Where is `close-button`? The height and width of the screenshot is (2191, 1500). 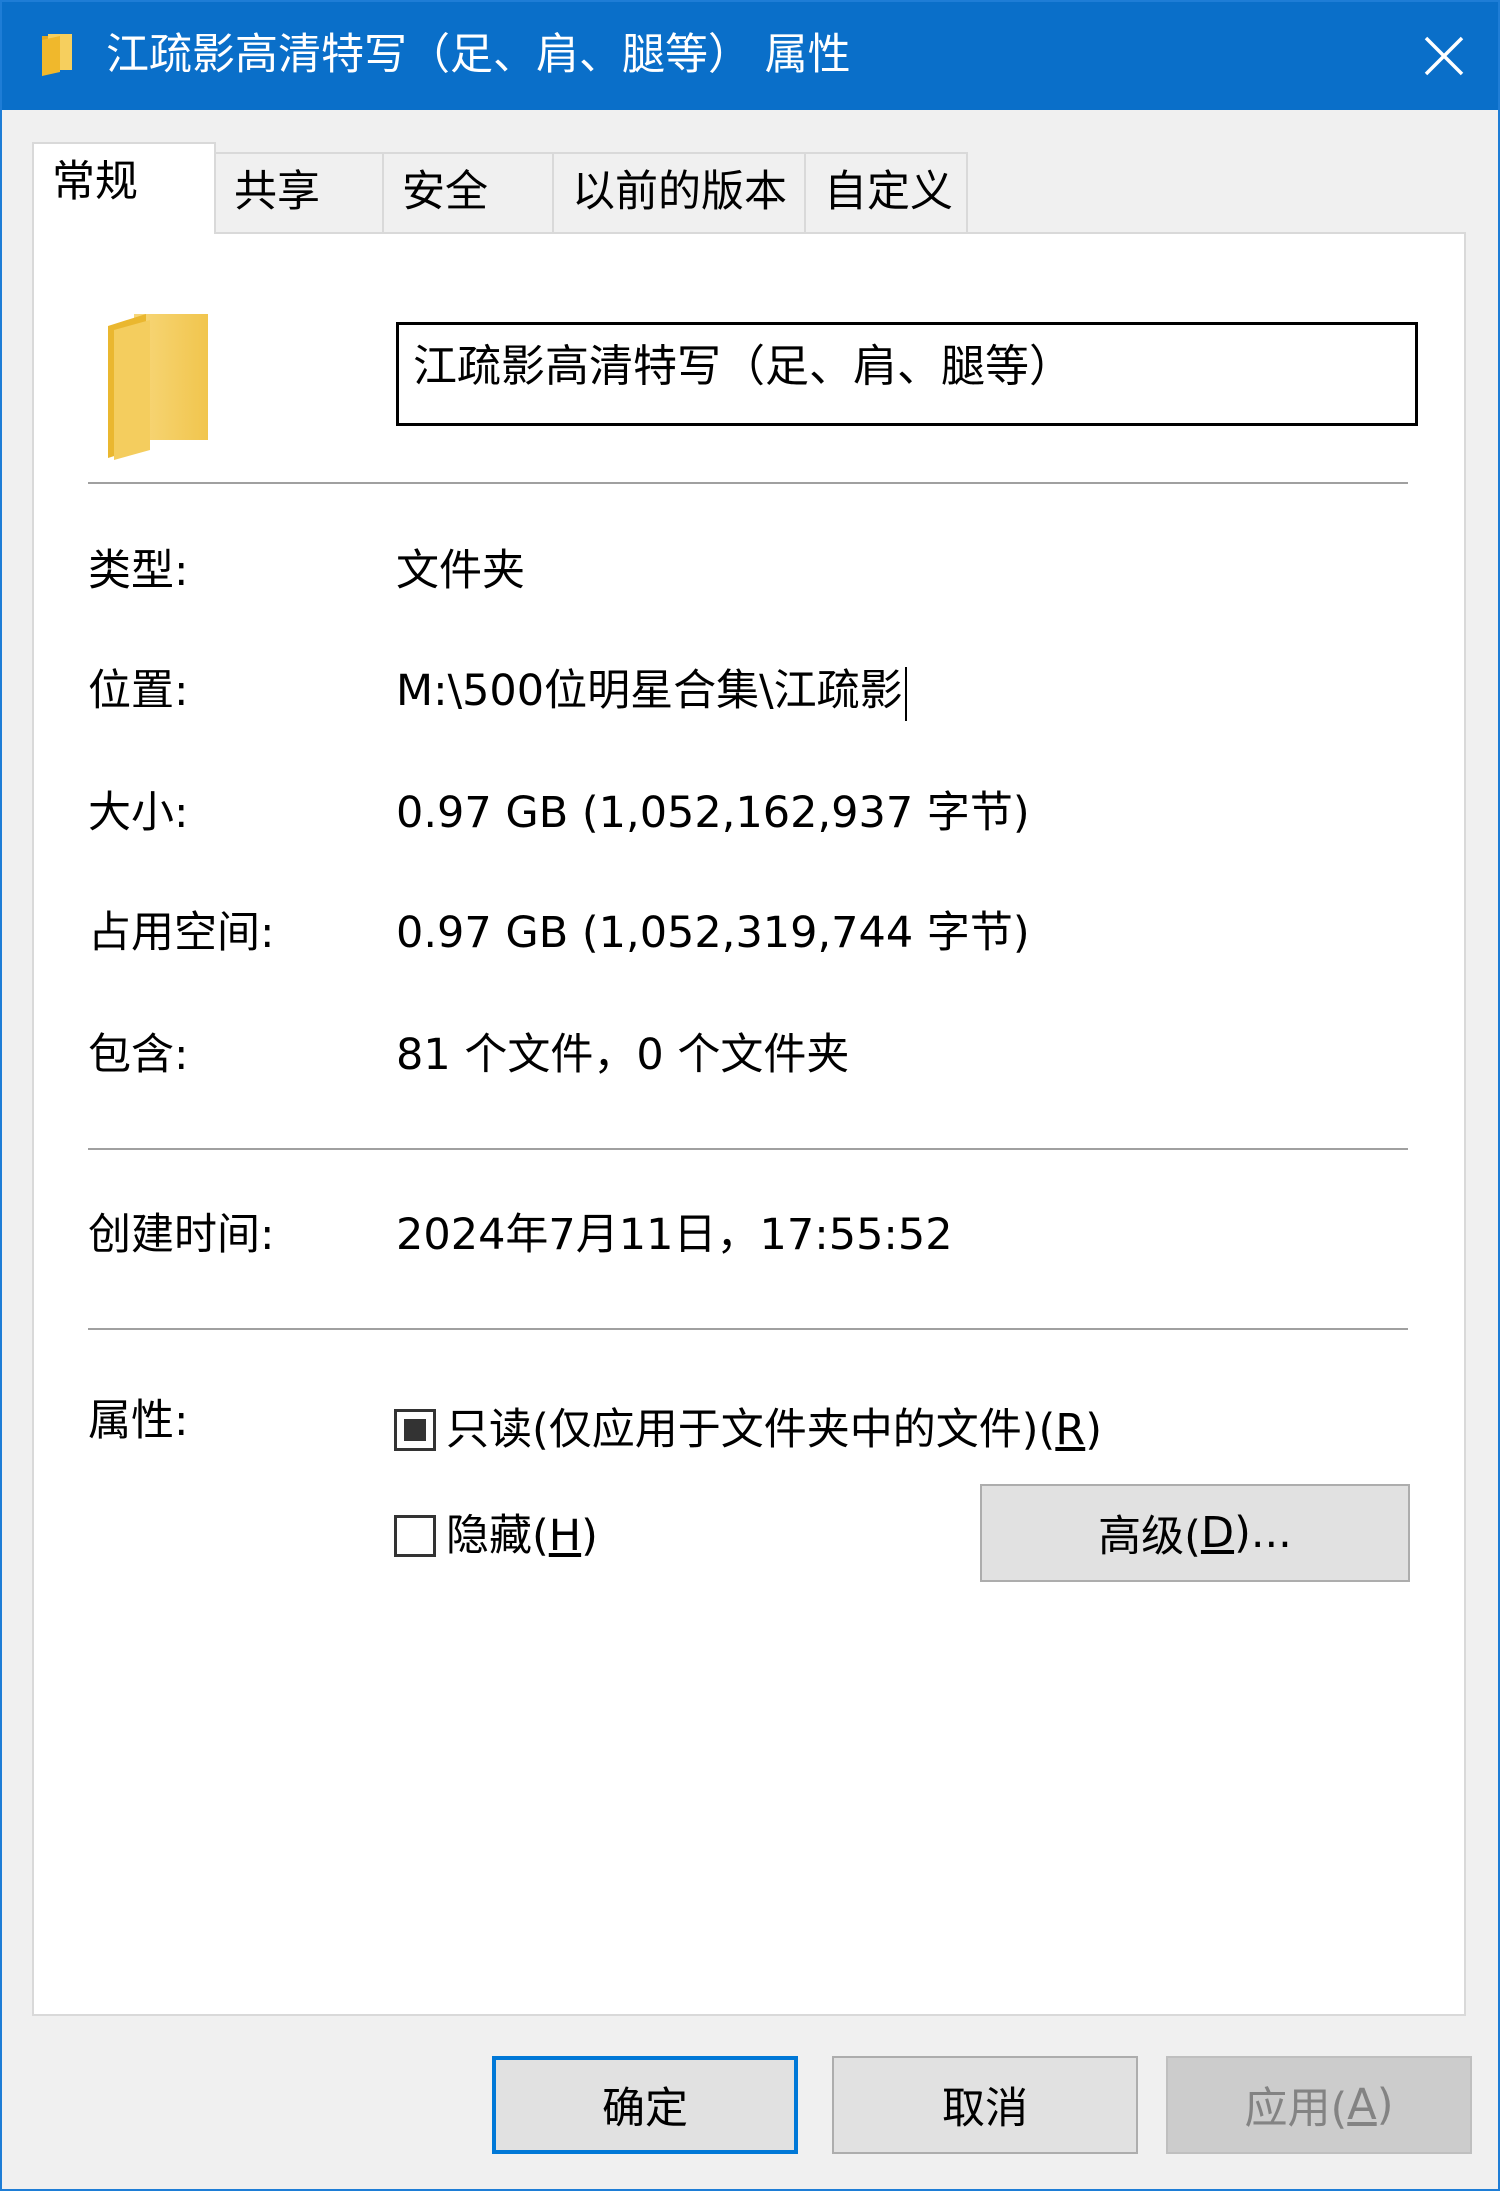 close-button is located at coordinates (1444, 56).